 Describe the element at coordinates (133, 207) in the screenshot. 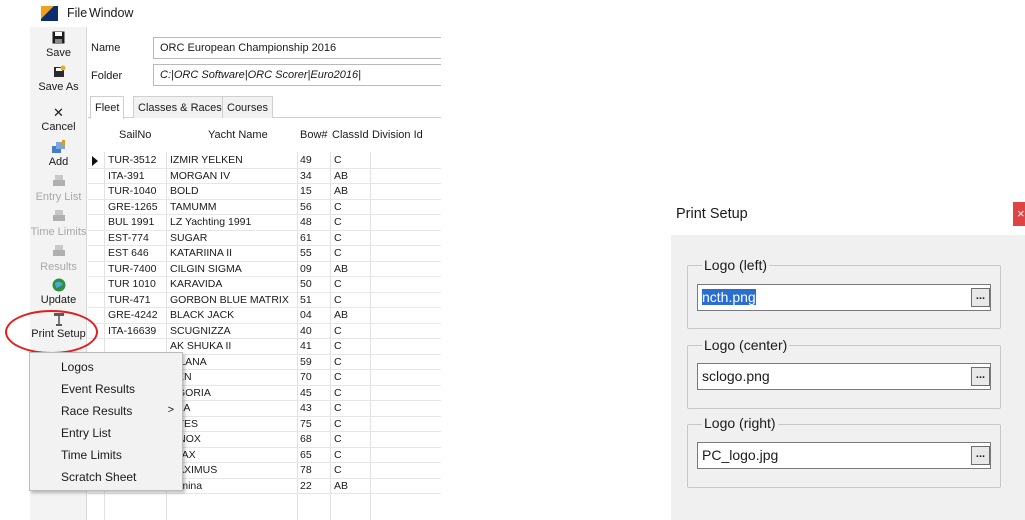

I see `cell-sailno: GRE-1265` at that location.